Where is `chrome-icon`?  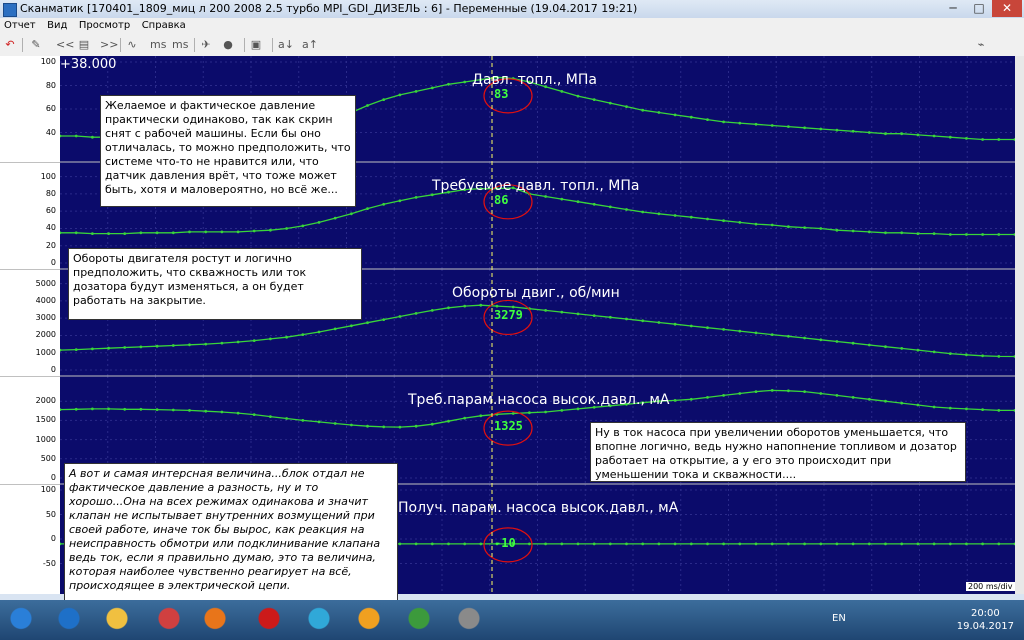 chrome-icon is located at coordinates (419, 620).